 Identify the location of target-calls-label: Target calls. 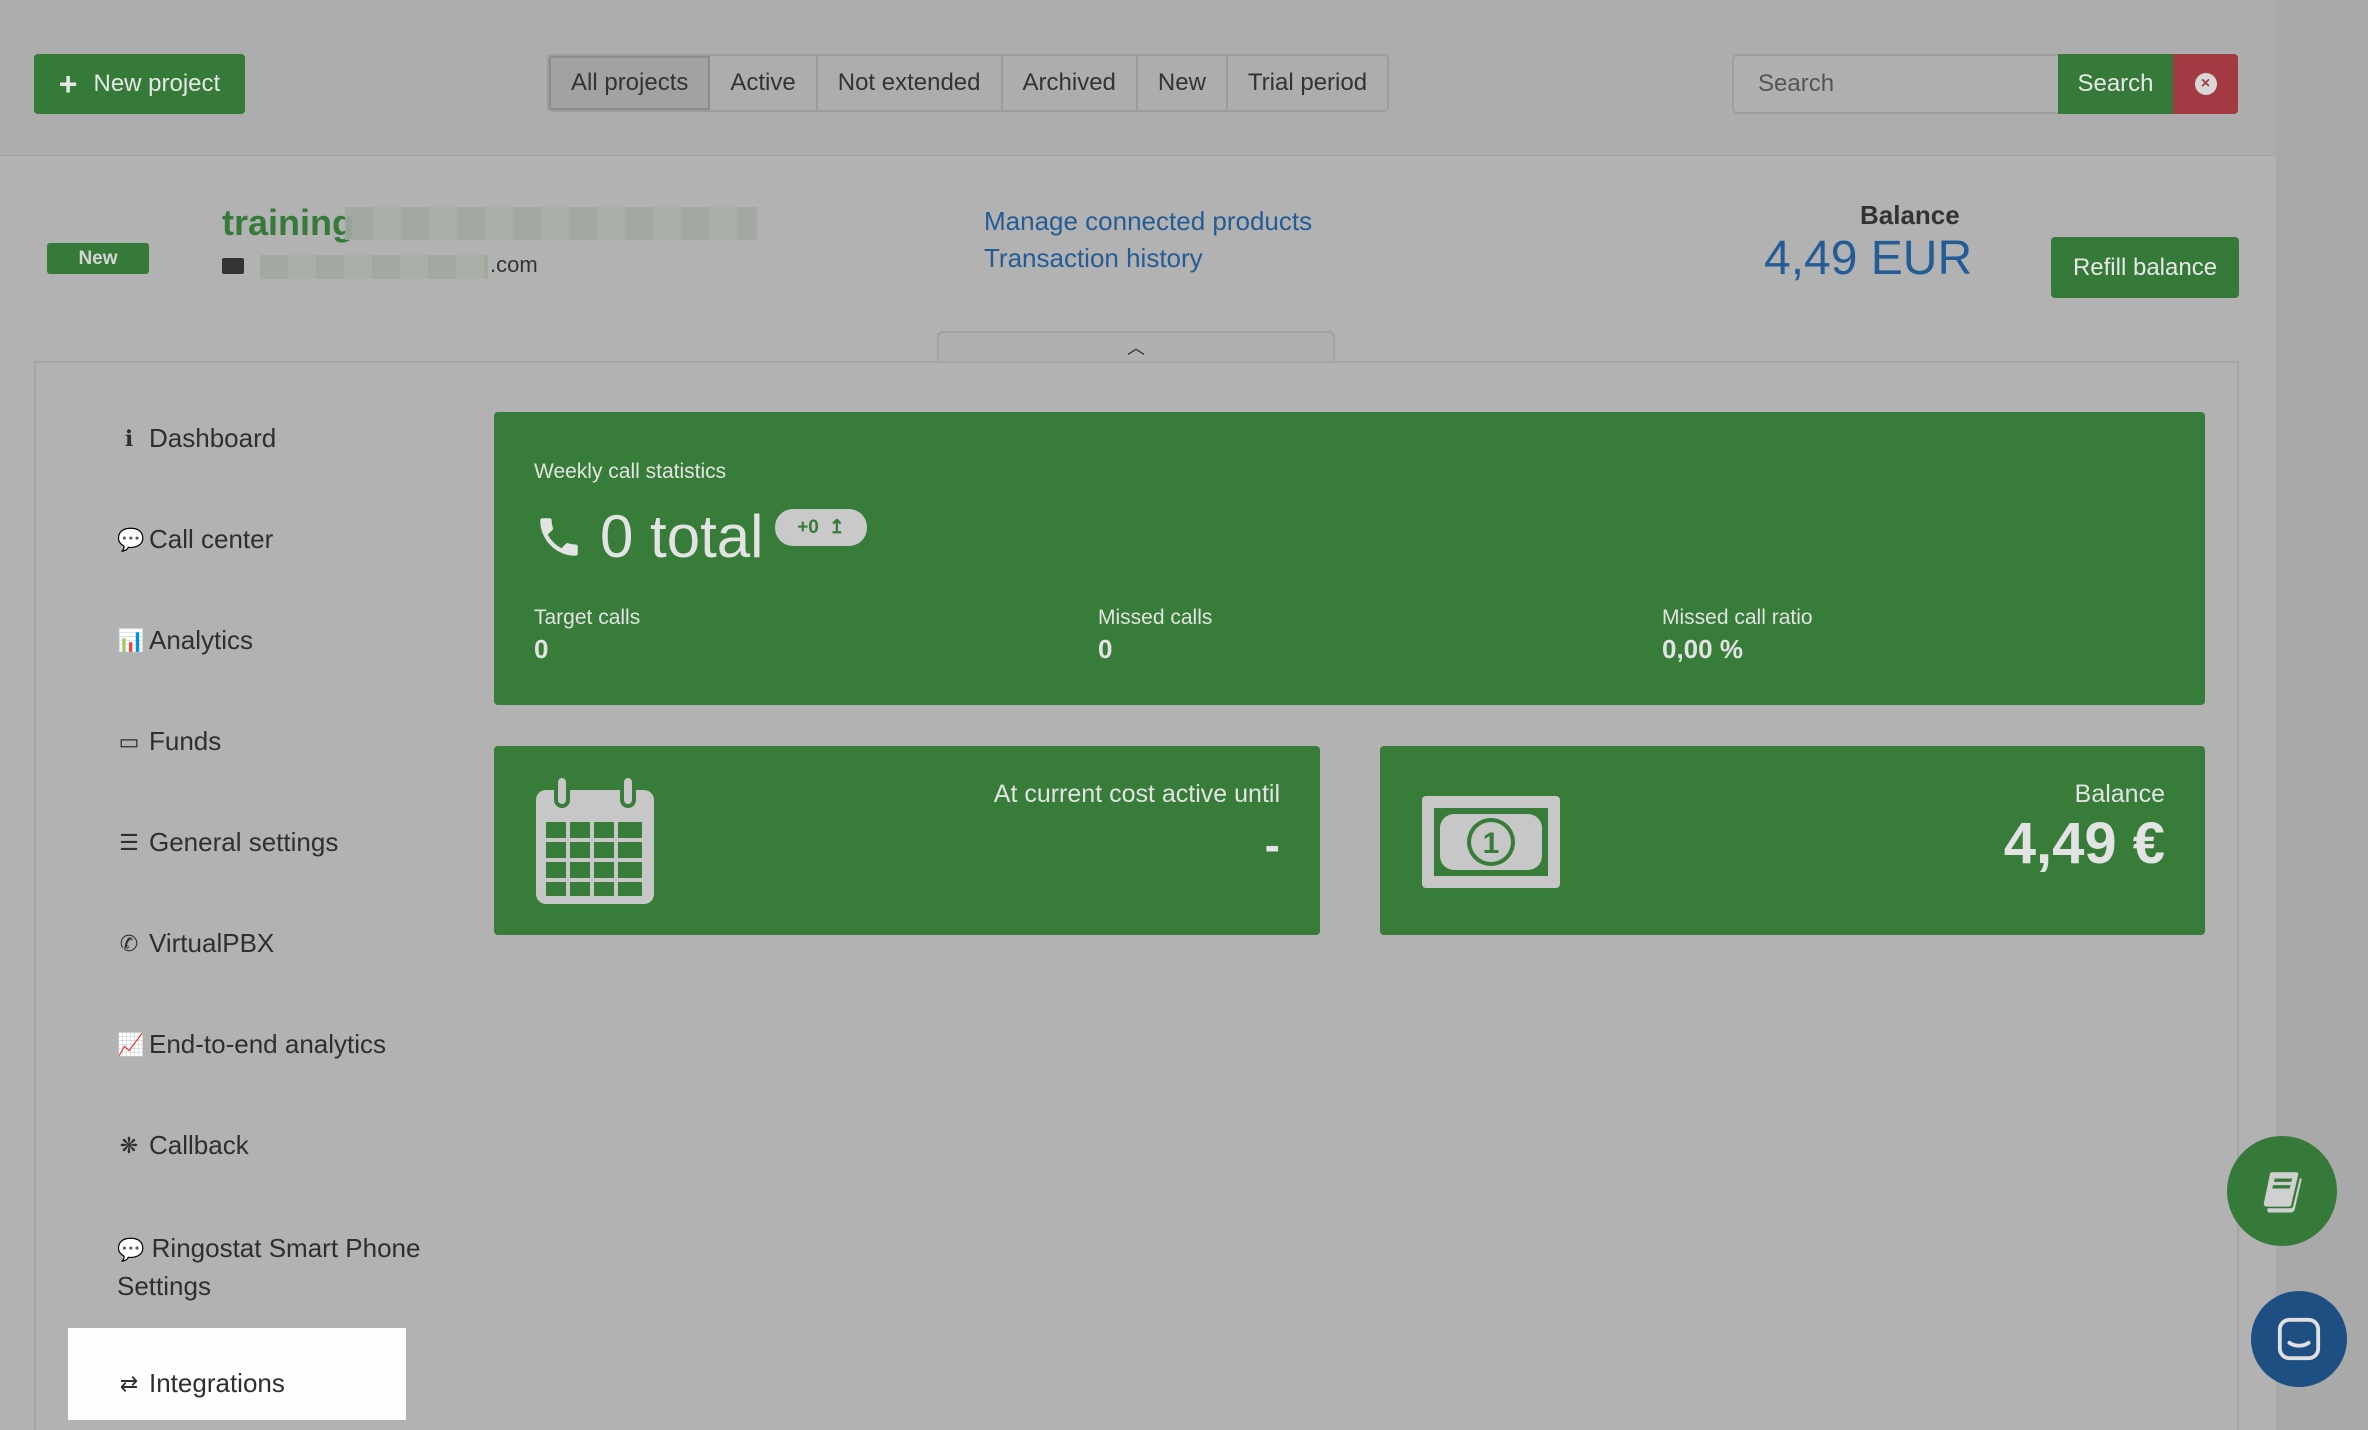
(587, 617).